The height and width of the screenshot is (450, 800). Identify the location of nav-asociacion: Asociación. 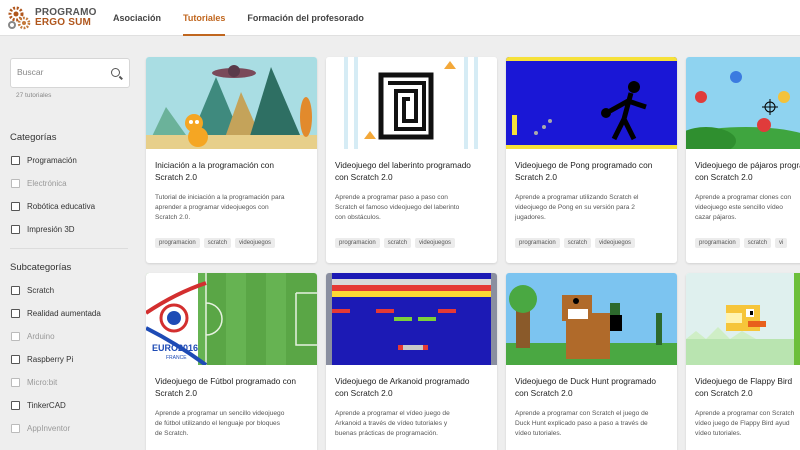
(137, 18).